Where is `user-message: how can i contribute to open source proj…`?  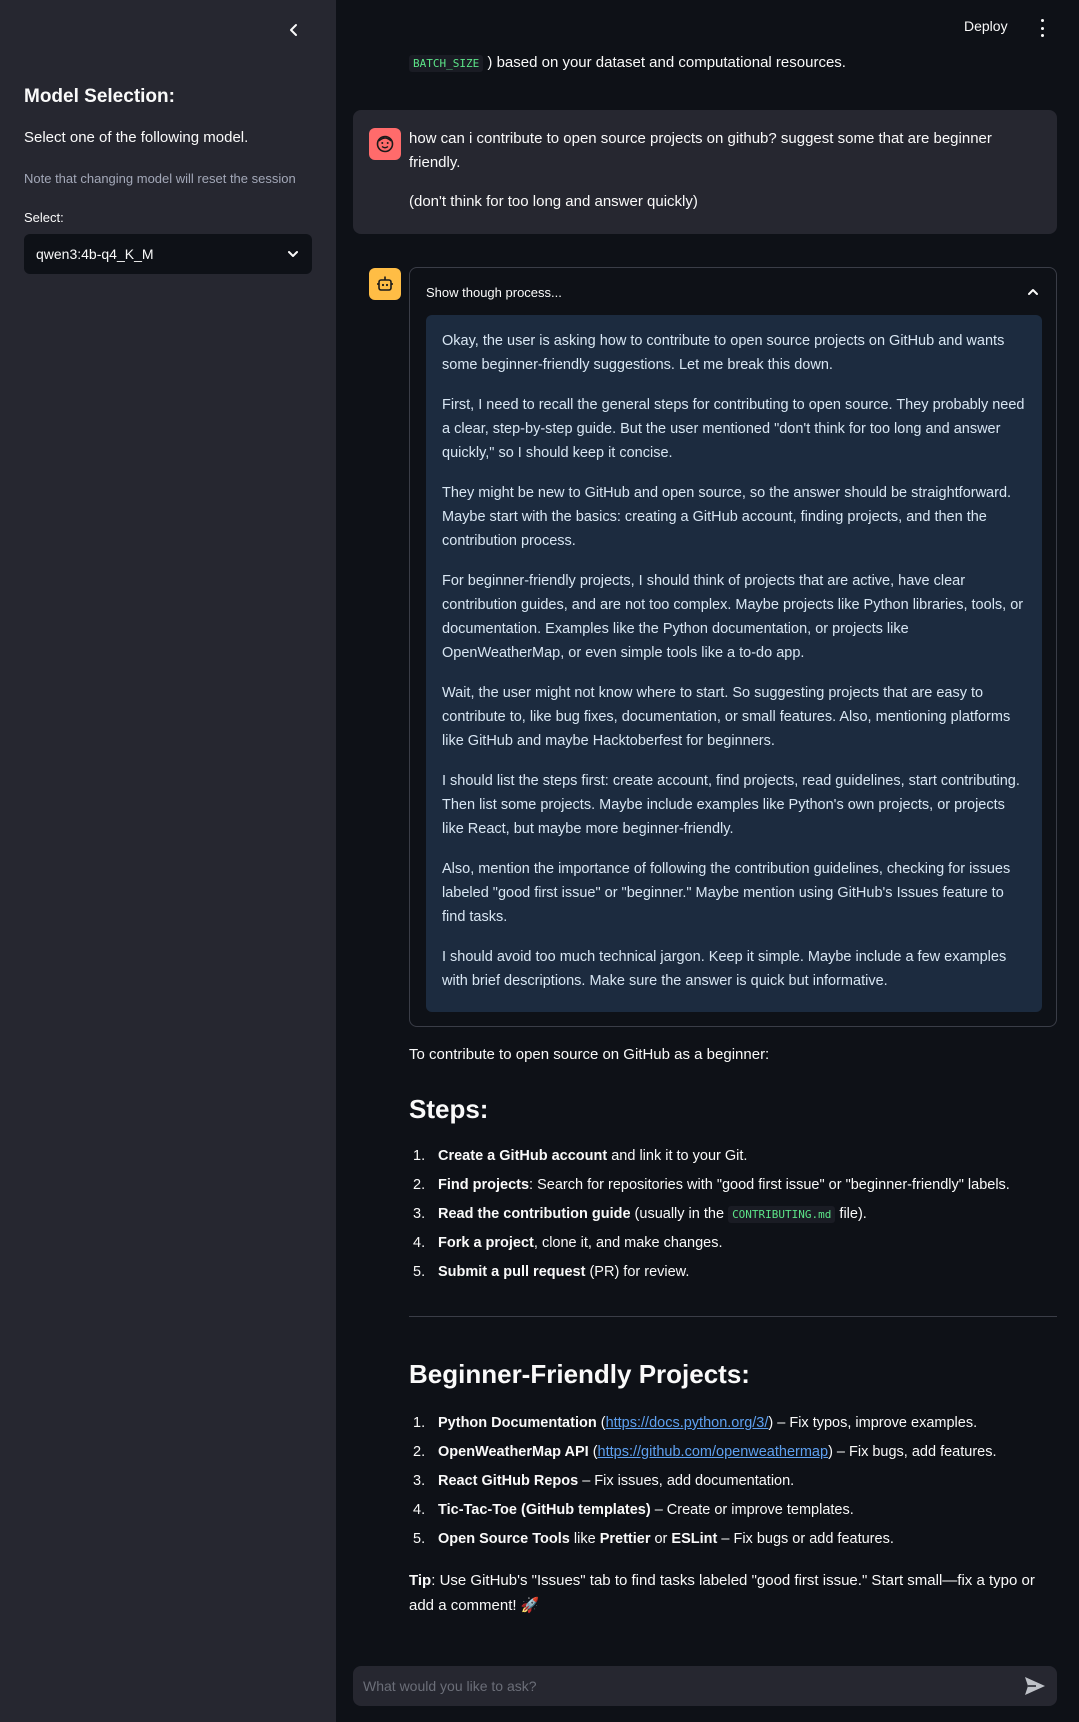 user-message: how can i contribute to open source proj… is located at coordinates (705, 172).